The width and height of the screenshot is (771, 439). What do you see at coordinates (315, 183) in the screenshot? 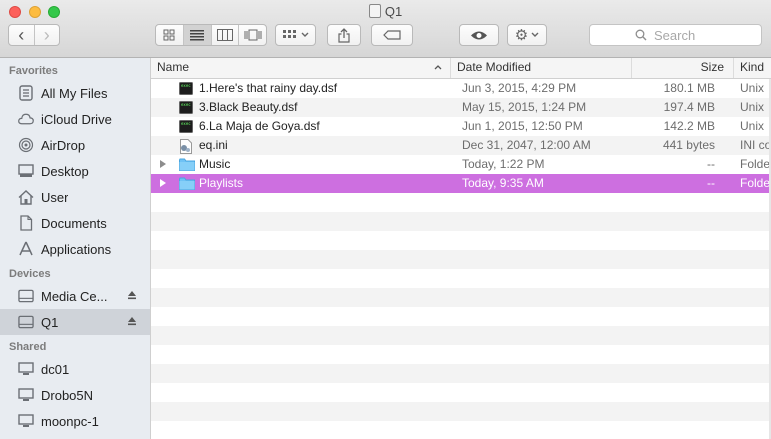
I see `file-name-cell: Playlists` at bounding box center [315, 183].